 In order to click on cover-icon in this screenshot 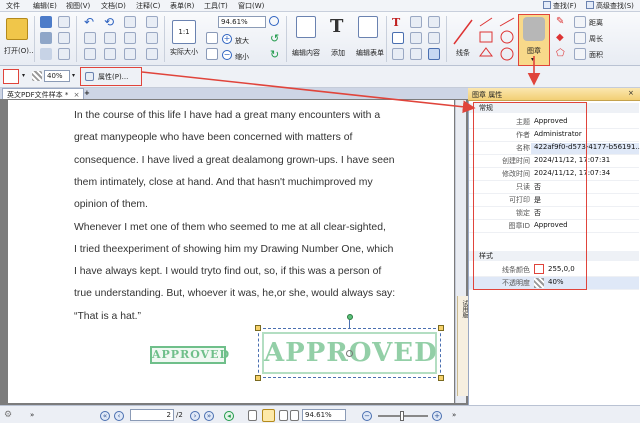, I will do `click(294, 415)`.